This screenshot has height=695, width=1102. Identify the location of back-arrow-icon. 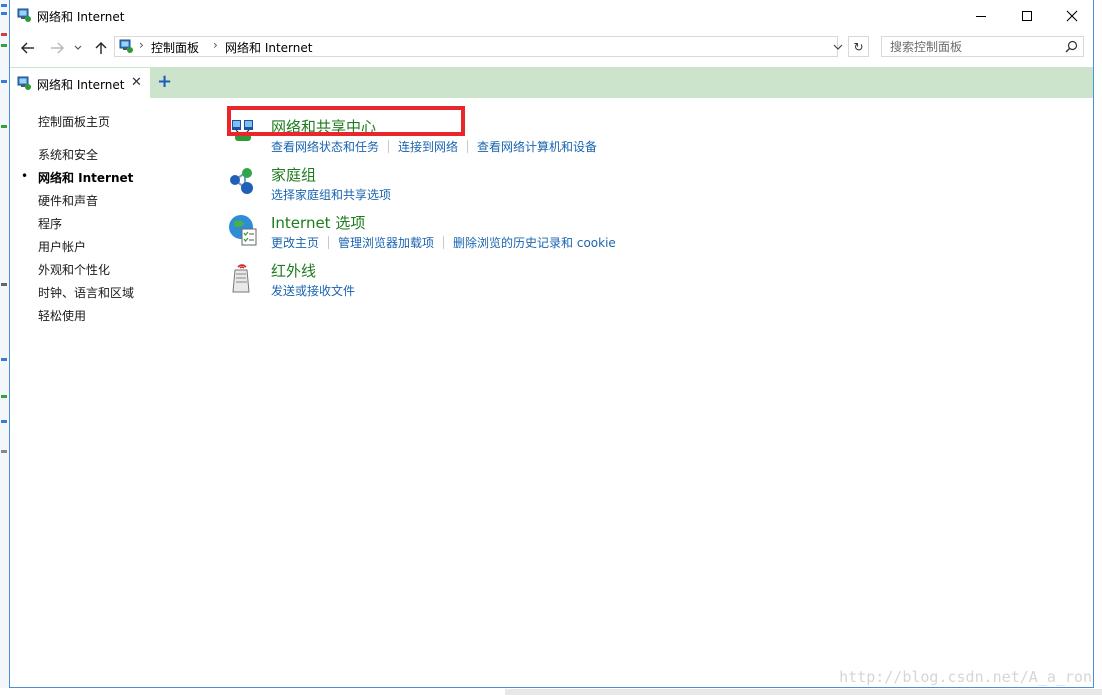
(27, 48).